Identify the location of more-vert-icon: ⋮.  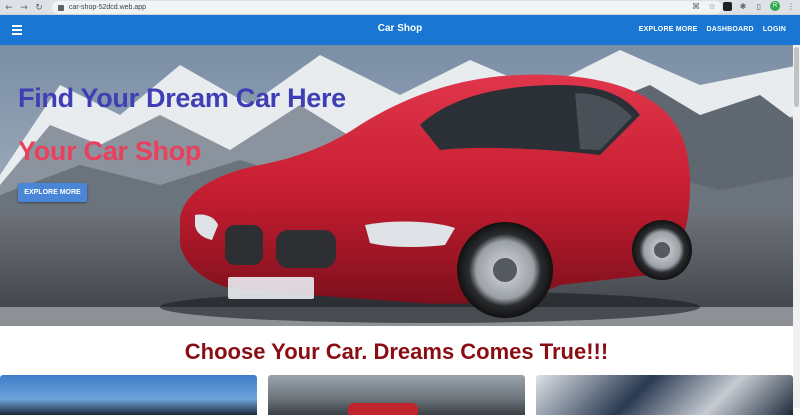
(791, 6).